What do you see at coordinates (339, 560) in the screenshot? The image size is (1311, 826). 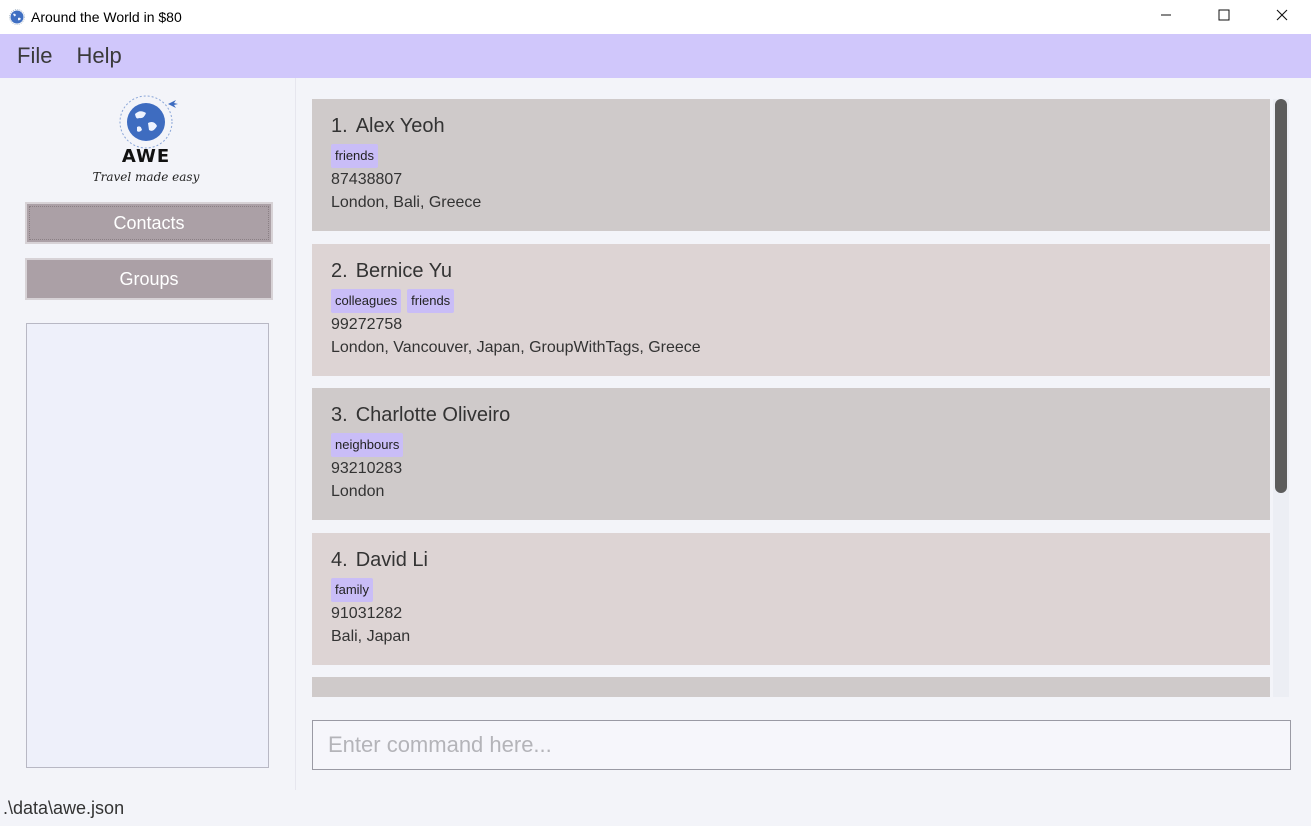 I see `contact-index: 4.` at bounding box center [339, 560].